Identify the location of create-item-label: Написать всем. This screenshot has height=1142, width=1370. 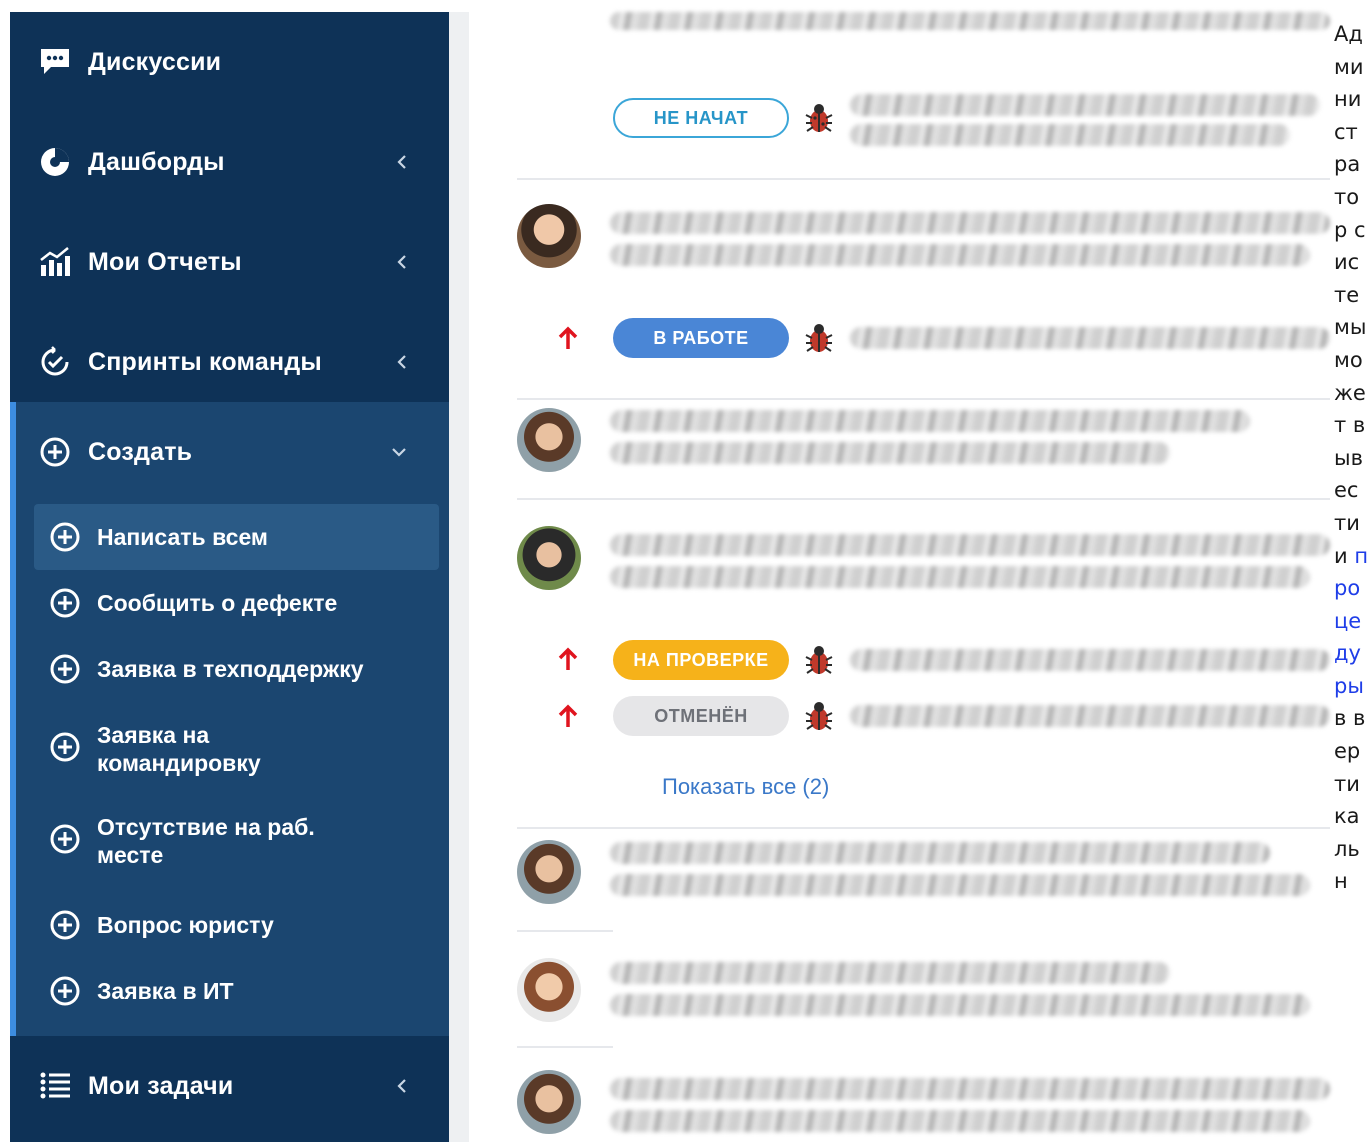
(182, 537).